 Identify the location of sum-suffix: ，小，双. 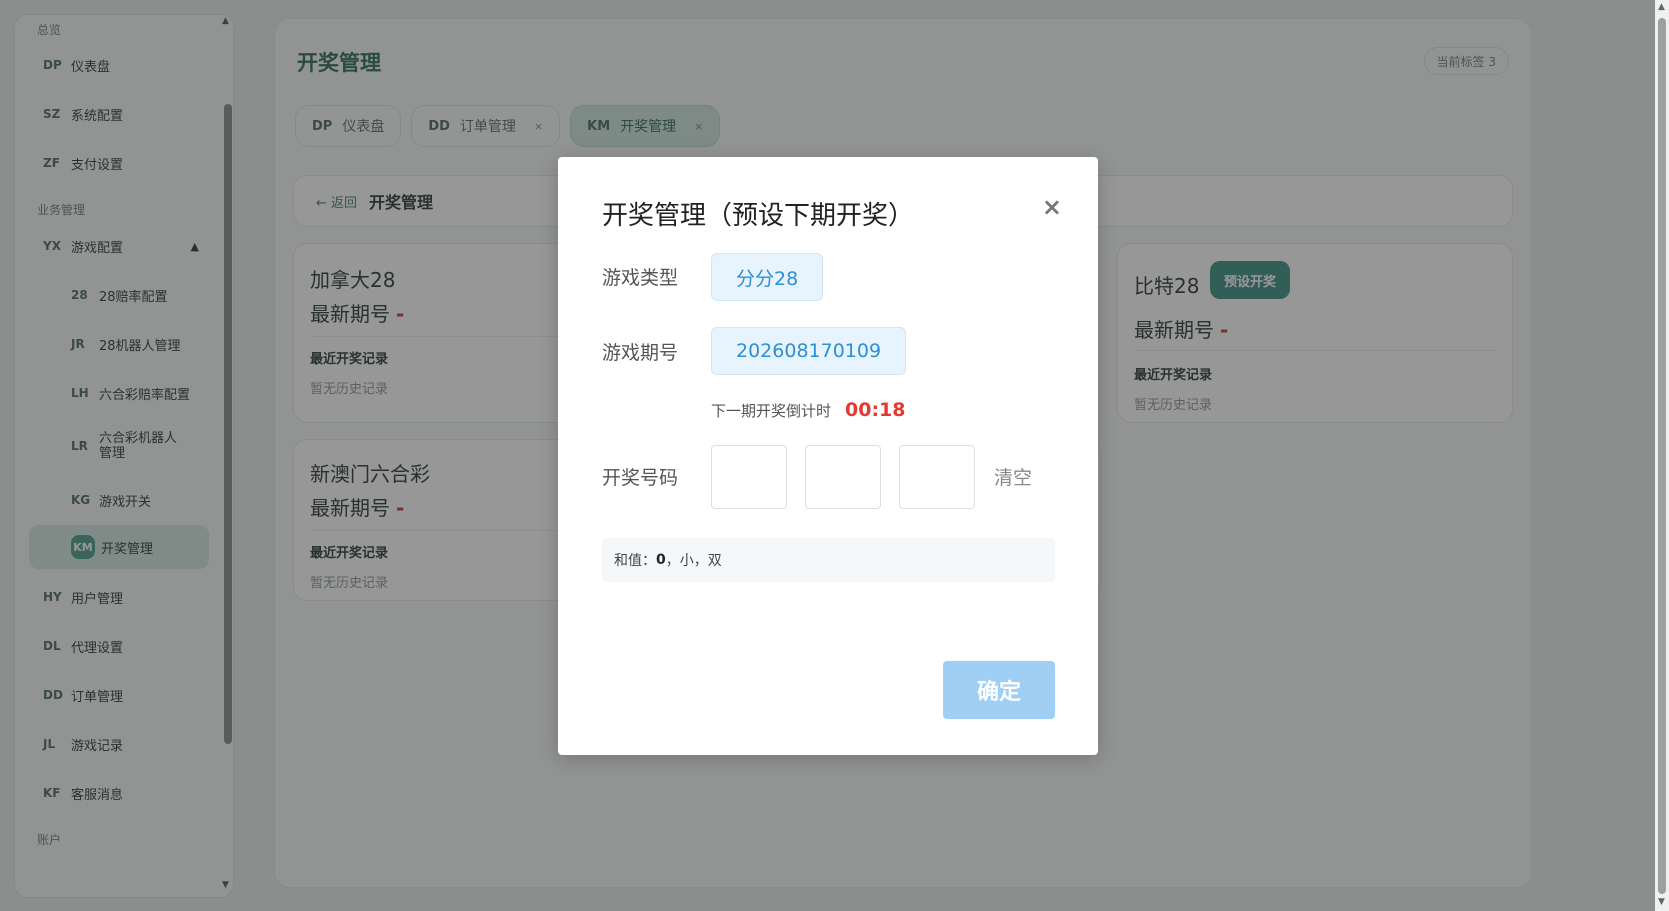
(693, 561).